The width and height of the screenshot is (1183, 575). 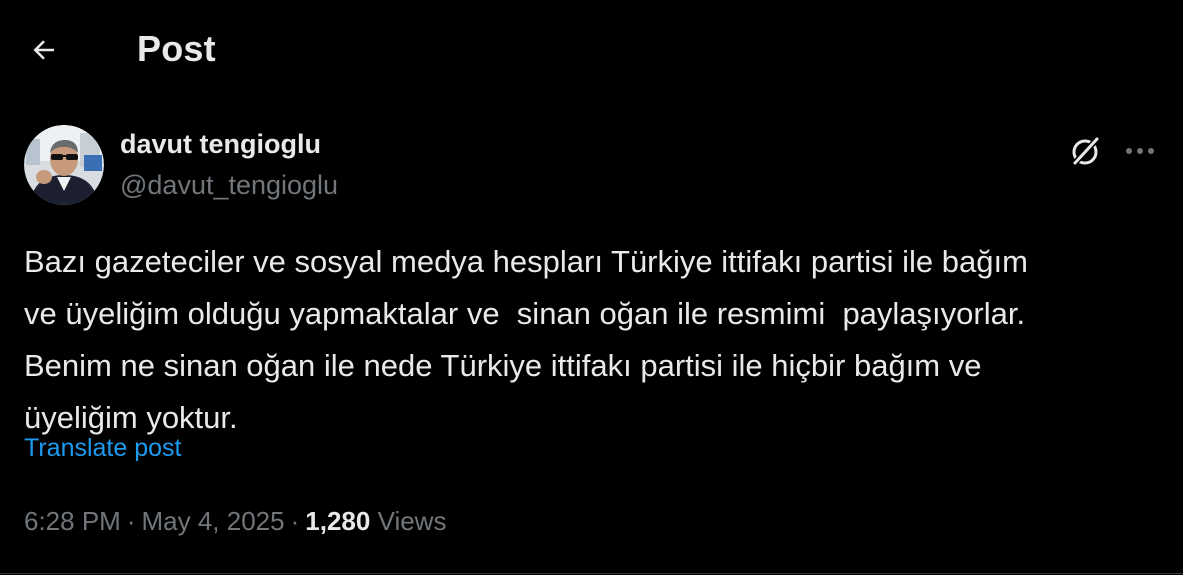 I want to click on divider, so click(x=591, y=573).